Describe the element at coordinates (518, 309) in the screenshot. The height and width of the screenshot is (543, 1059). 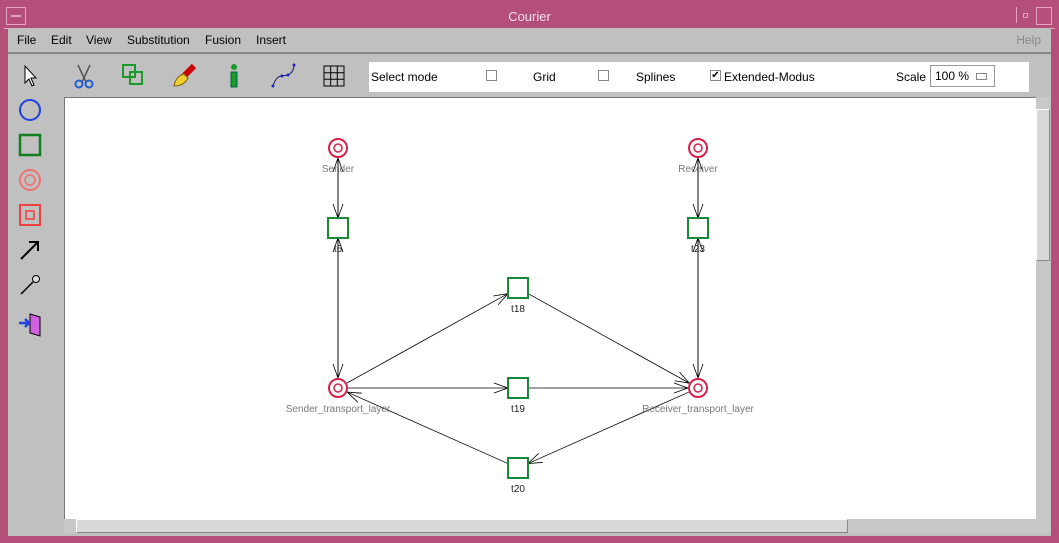
I see `transition-label: t18` at that location.